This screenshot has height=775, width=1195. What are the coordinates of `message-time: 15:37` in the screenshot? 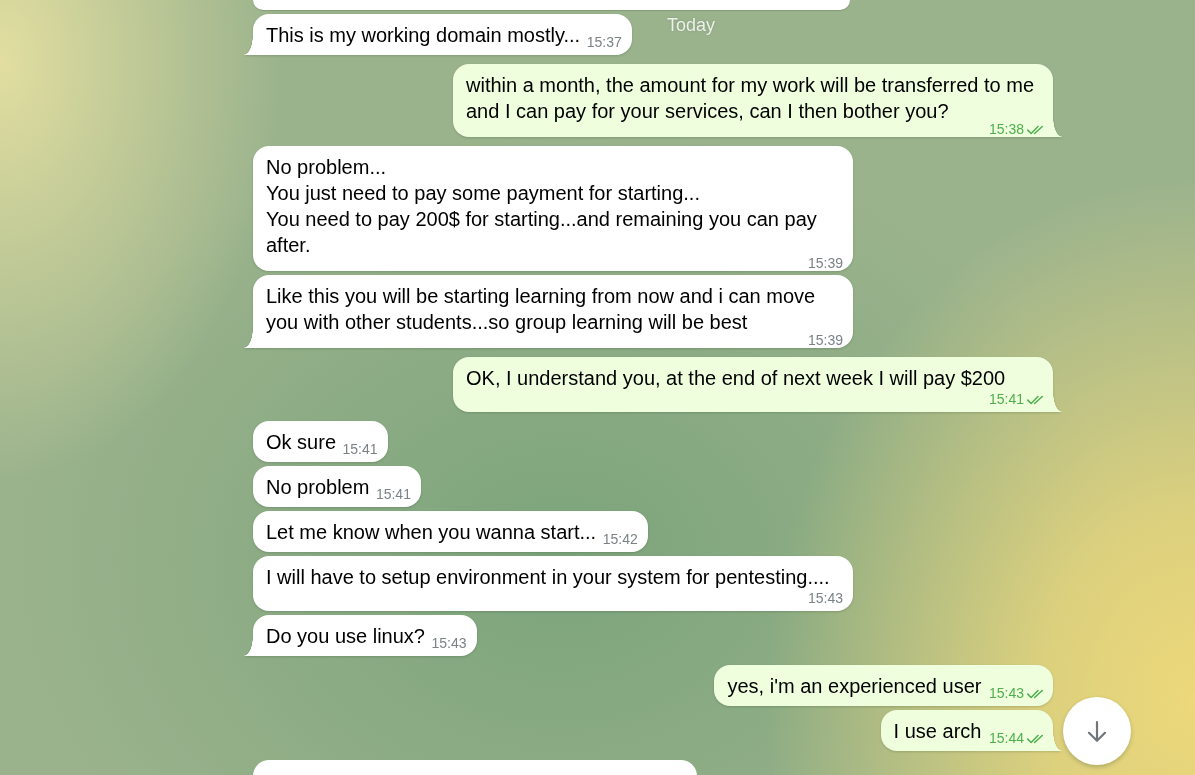 It's located at (604, 42).